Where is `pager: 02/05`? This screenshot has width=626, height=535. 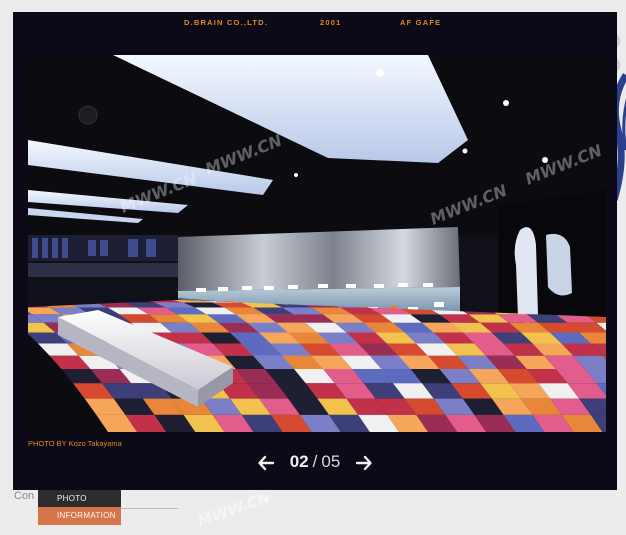 pager: 02/05 is located at coordinates (315, 462).